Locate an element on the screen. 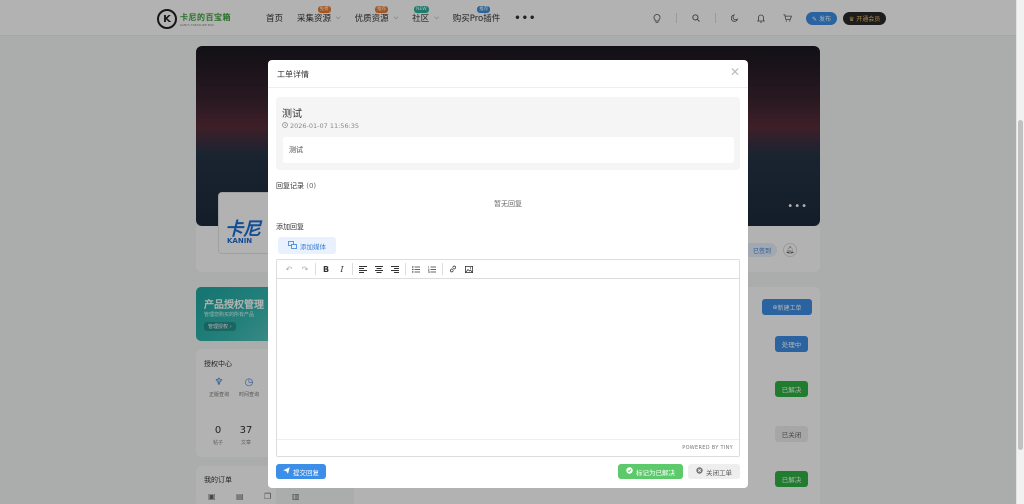 The image size is (1024, 504). editor-statusbar: POWERED BY TINY is located at coordinates (508, 447).